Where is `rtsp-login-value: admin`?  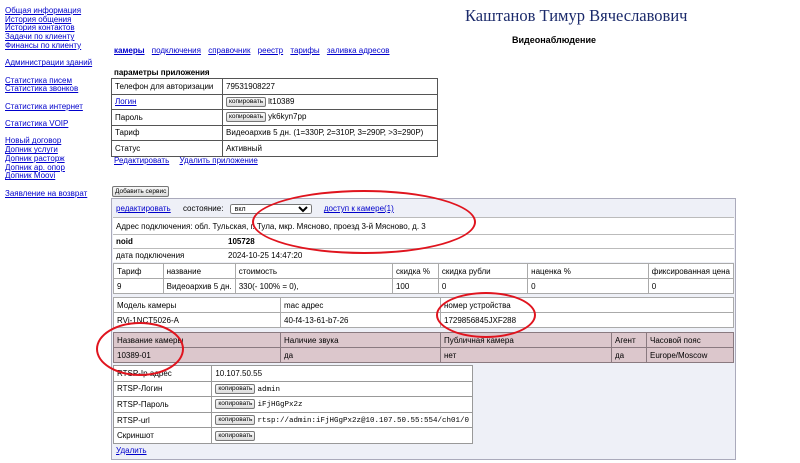 rtsp-login-value: admin is located at coordinates (268, 389).